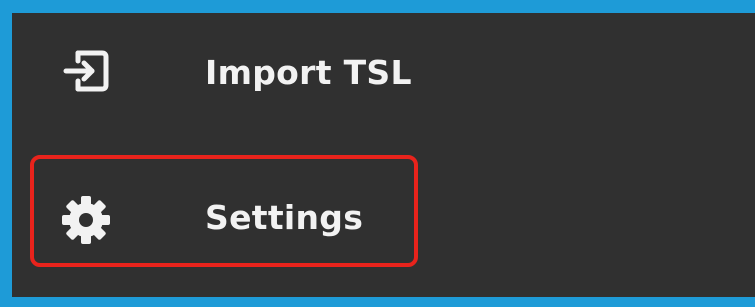  What do you see at coordinates (86, 220) in the screenshot?
I see `gear-icon` at bounding box center [86, 220].